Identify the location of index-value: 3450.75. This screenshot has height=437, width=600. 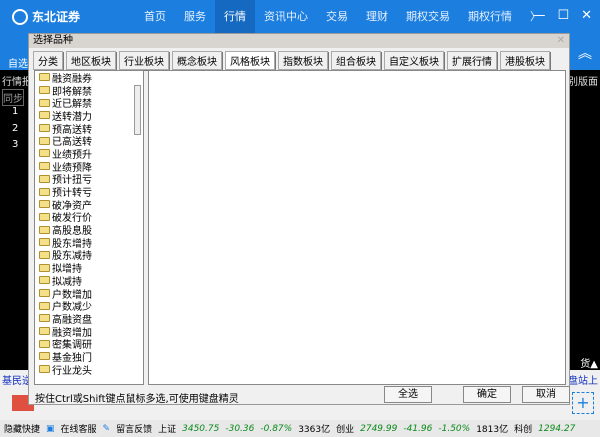
(201, 428).